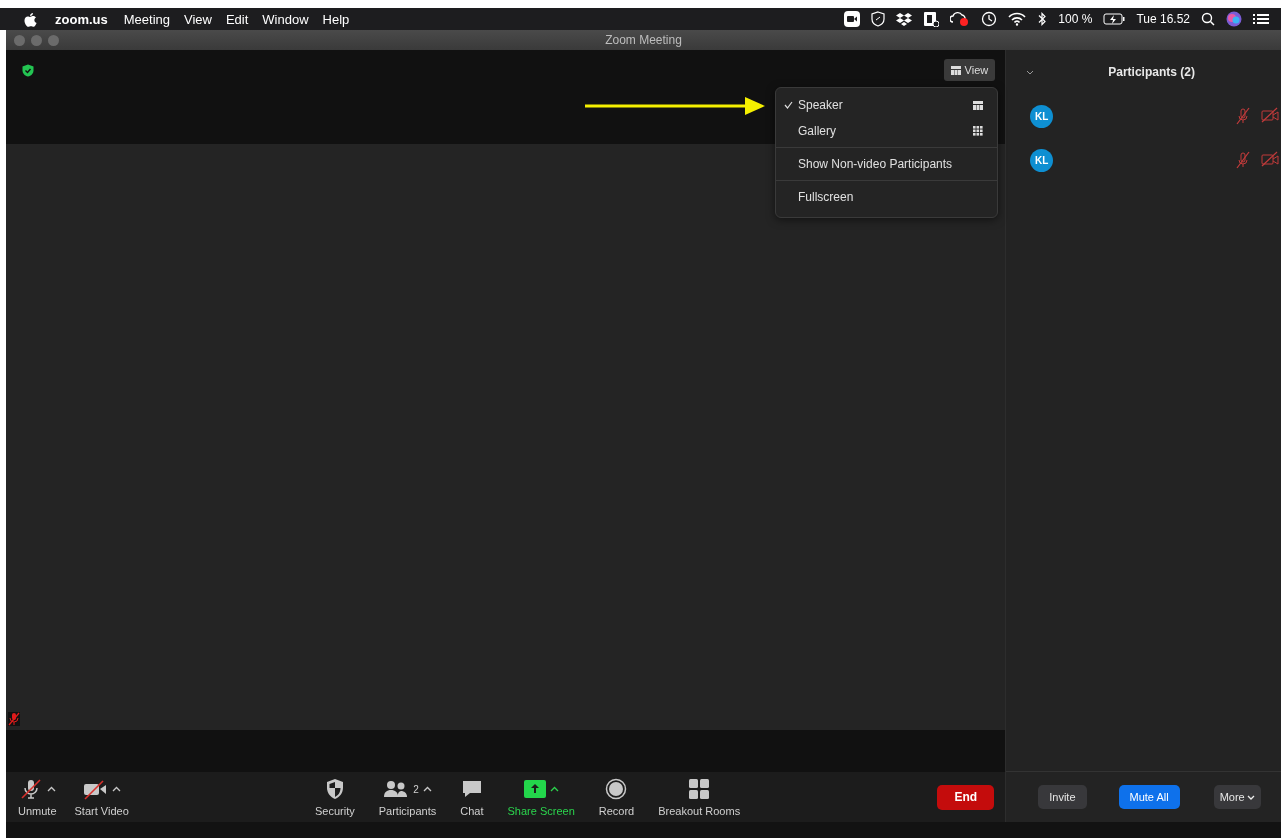 The image size is (1281, 838). Describe the element at coordinates (886, 164) in the screenshot. I see `menu-item: Show Non-video Participants` at that location.